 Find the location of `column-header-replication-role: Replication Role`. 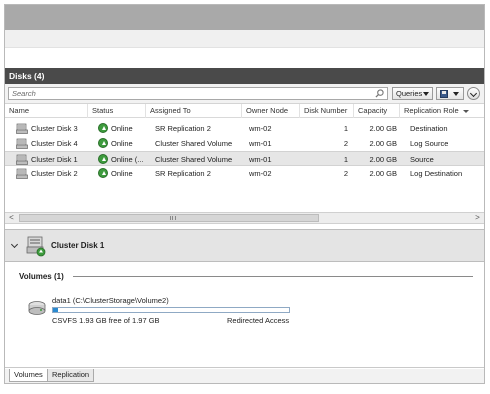

column-header-replication-role: Replication Role is located at coordinates (442, 111).